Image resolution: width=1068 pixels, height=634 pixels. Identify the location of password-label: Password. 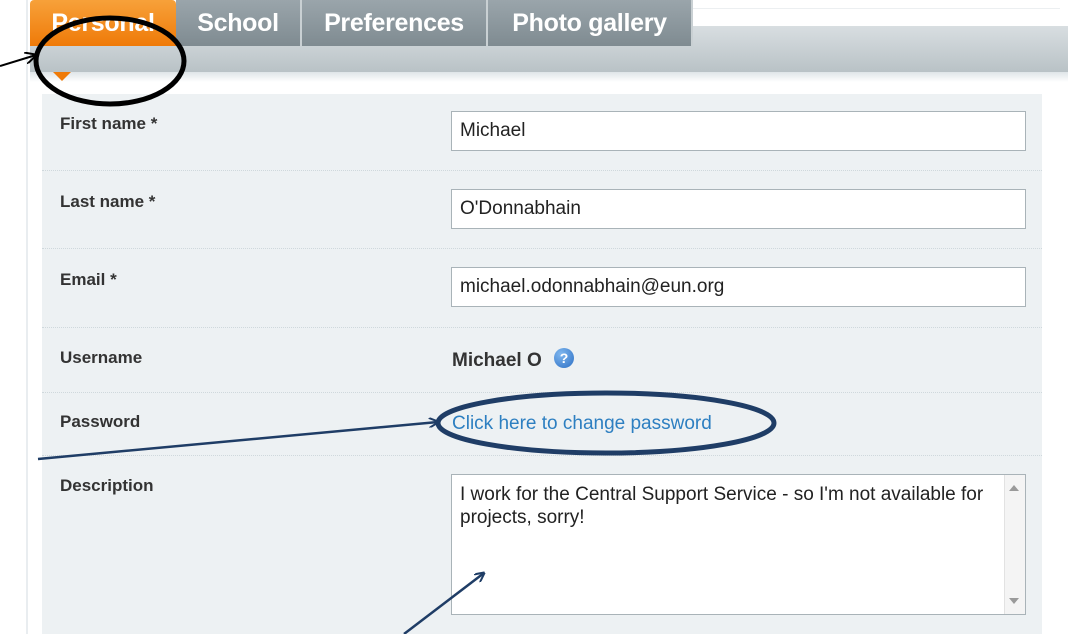
(100, 421).